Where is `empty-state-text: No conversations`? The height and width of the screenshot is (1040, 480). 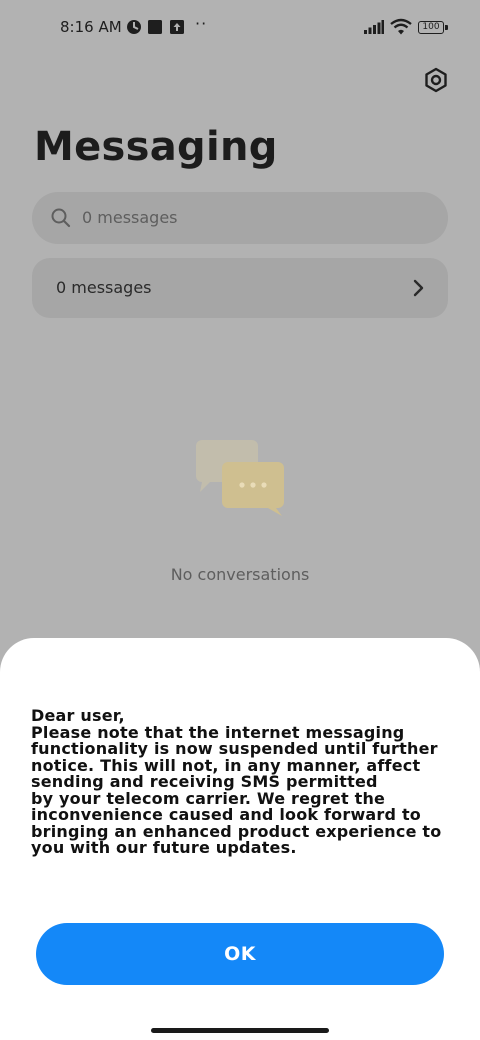 empty-state-text: No conversations is located at coordinates (240, 574).